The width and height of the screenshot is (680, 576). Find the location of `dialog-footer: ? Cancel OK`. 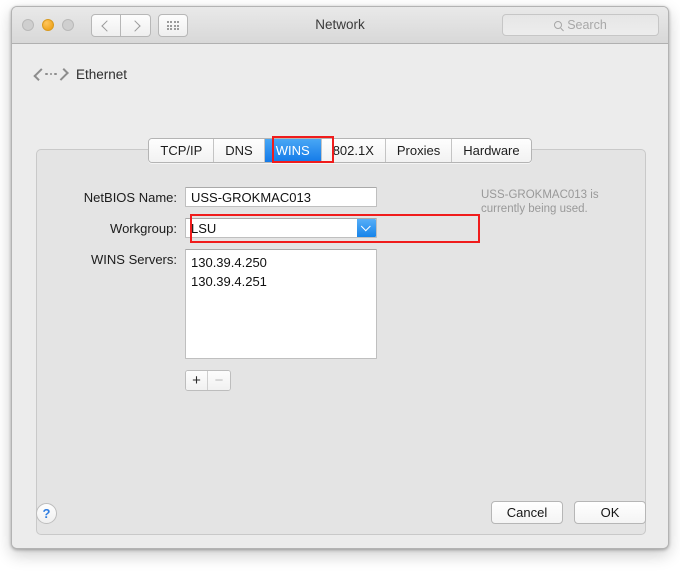

dialog-footer: ? Cancel OK is located at coordinates (340, 521).